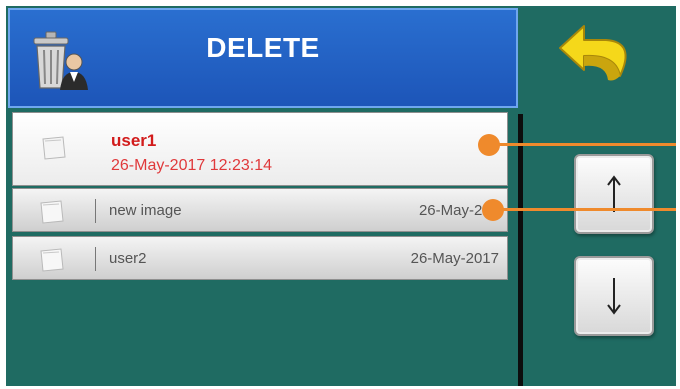 The height and width of the screenshot is (389, 680). Describe the element at coordinates (260, 258) in the screenshot. I see `list-item: user2 26-May-2017` at that location.